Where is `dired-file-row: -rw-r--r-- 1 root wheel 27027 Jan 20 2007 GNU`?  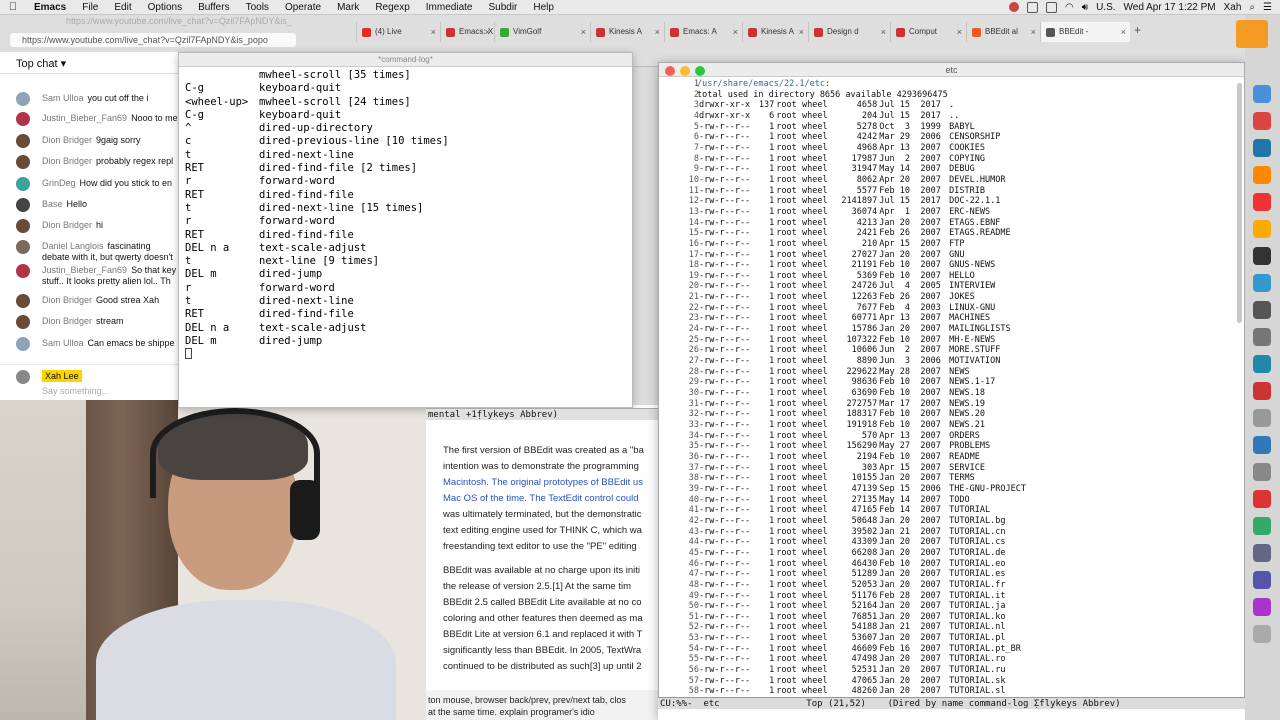 dired-file-row: -rw-r--r-- 1 root wheel 27027 Jan 20 2007 GNU is located at coordinates (861, 255).